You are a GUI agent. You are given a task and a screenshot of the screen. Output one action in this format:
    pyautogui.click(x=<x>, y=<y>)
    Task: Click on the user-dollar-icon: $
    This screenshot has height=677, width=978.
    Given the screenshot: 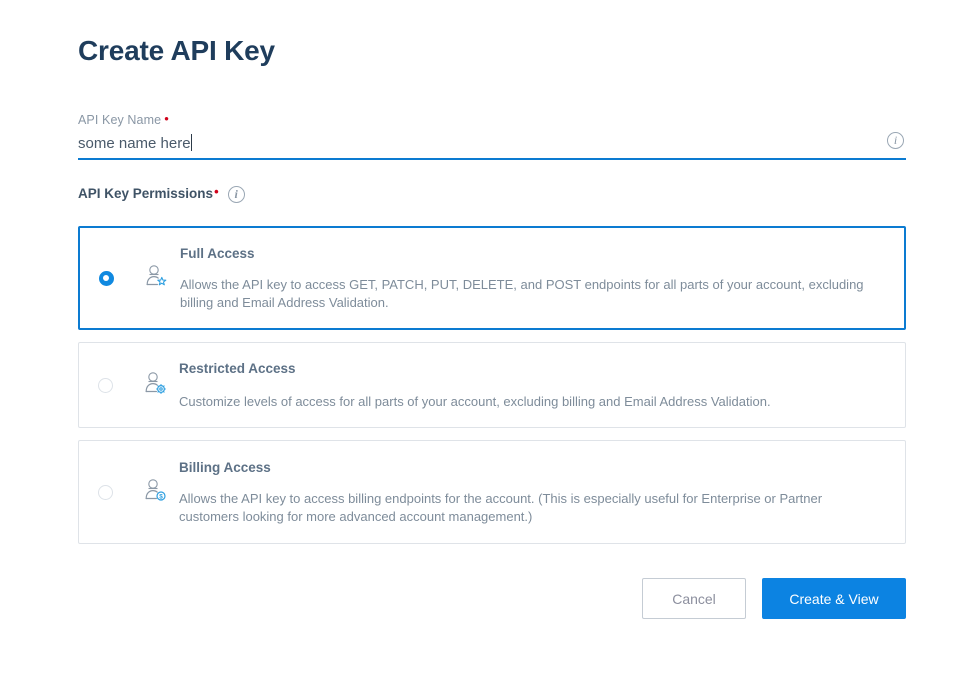 What is the action you would take?
    pyautogui.click(x=155, y=492)
    